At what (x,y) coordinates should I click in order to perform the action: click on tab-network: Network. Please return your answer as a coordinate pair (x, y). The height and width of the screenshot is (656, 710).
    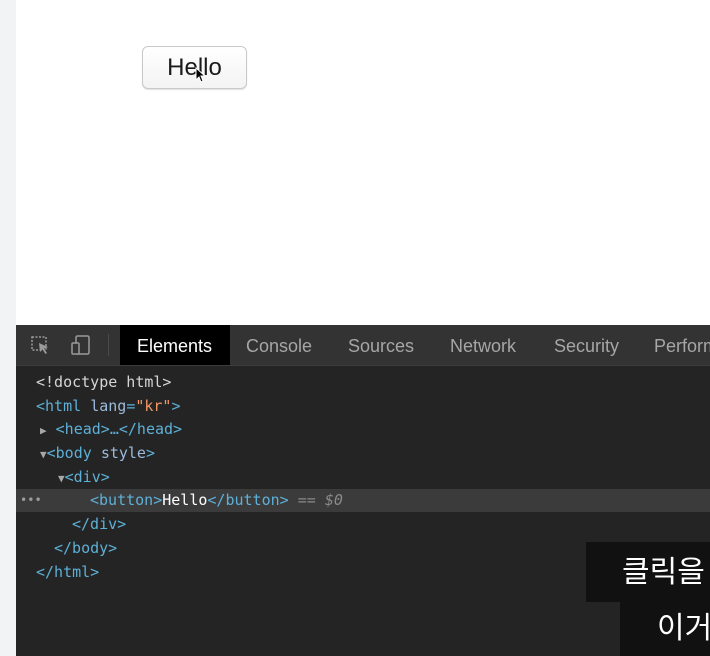
    Looking at the image, I should click on (483, 345).